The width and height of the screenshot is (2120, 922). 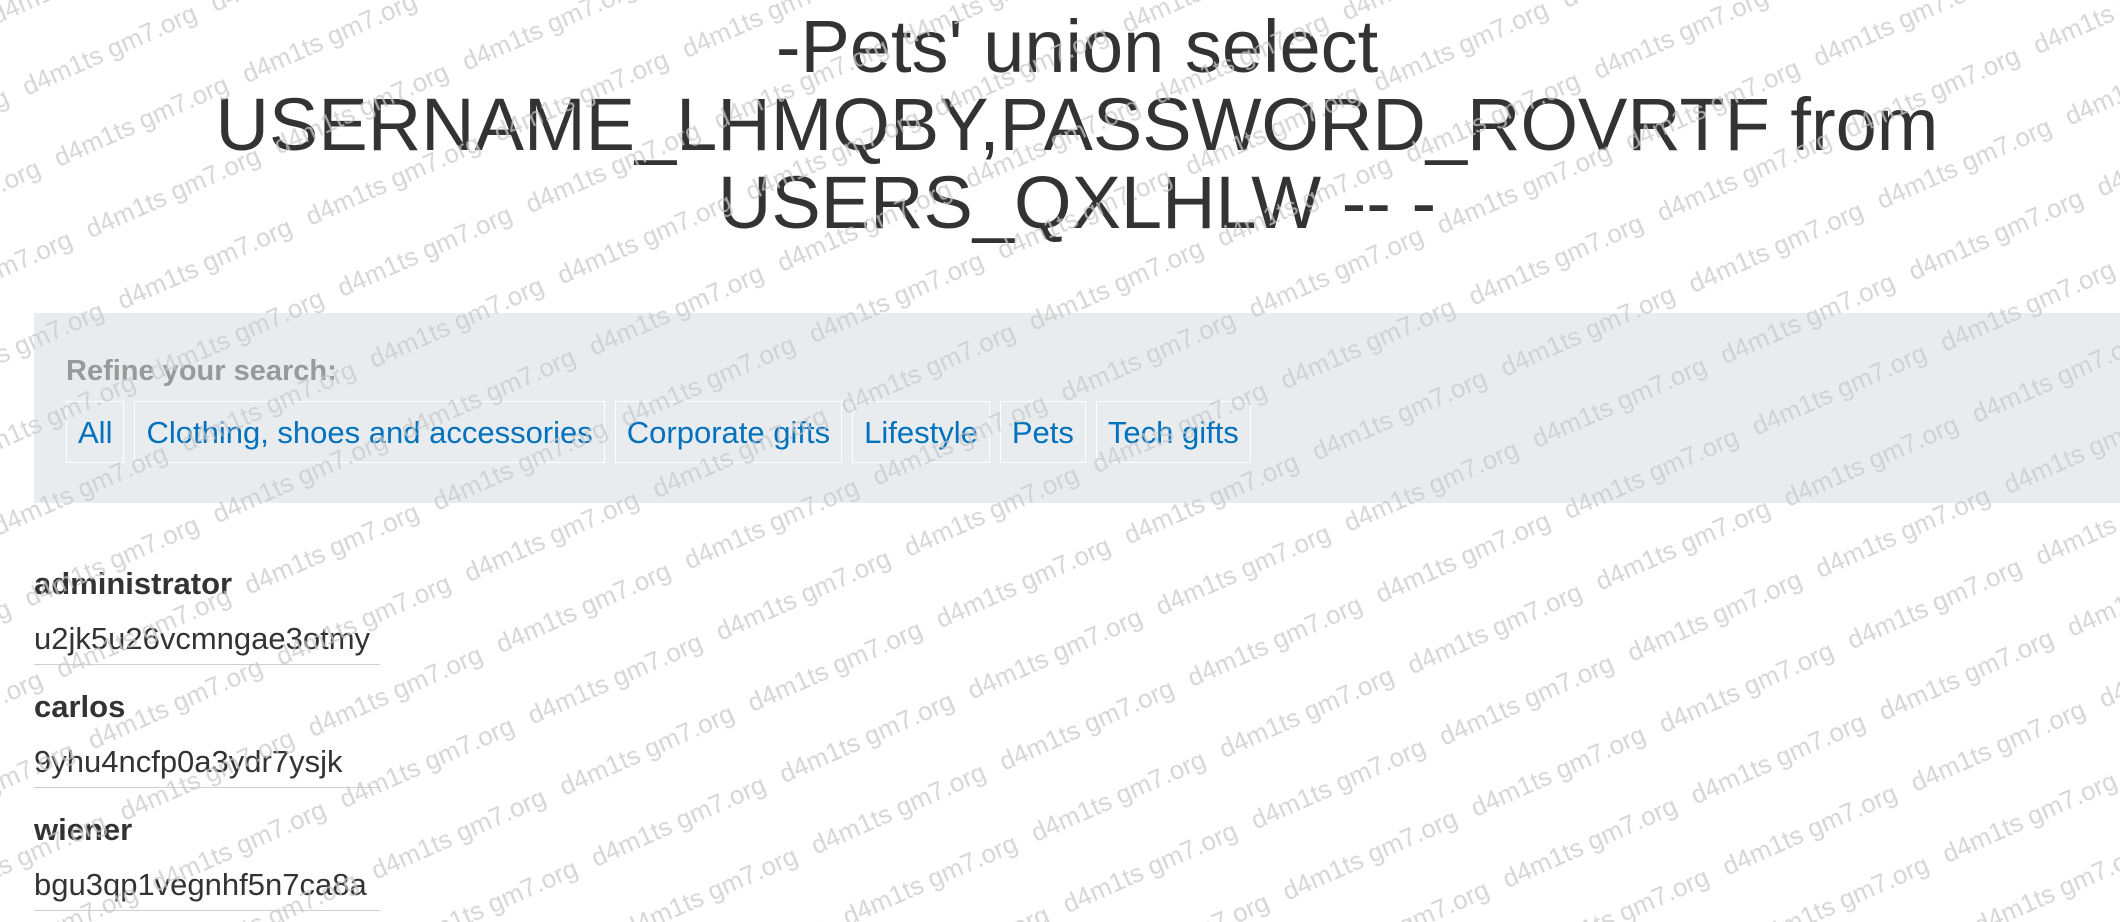 I want to click on filter-link-pets: Pets, so click(x=1042, y=432).